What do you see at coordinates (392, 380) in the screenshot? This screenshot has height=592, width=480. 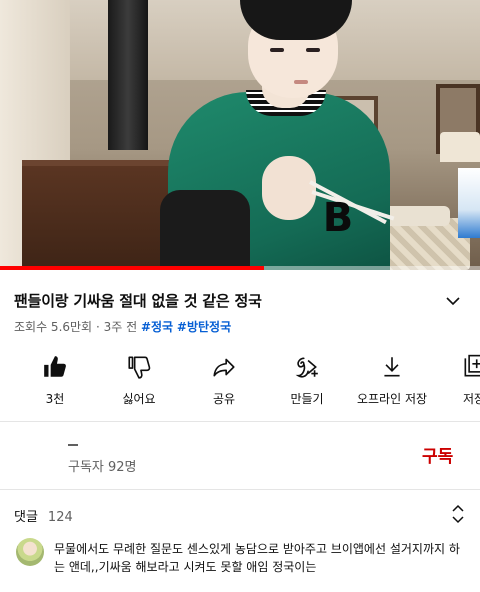 I see `offline-save-button: 오프라인 저장` at bounding box center [392, 380].